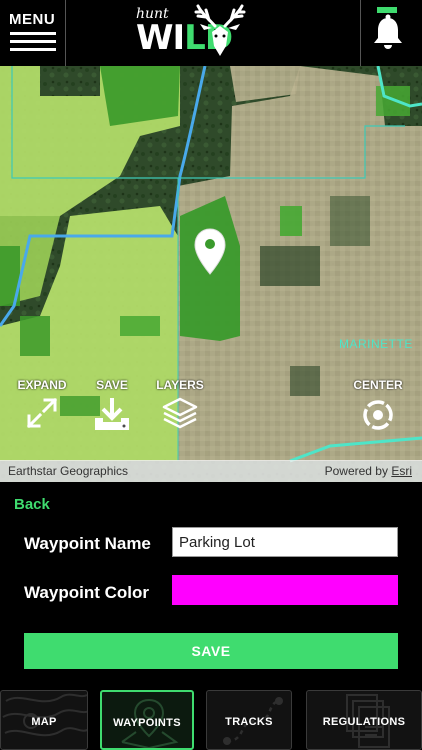 The image size is (422, 750). What do you see at coordinates (87, 543) in the screenshot?
I see `waypoint-name-label: Waypoint Name` at bounding box center [87, 543].